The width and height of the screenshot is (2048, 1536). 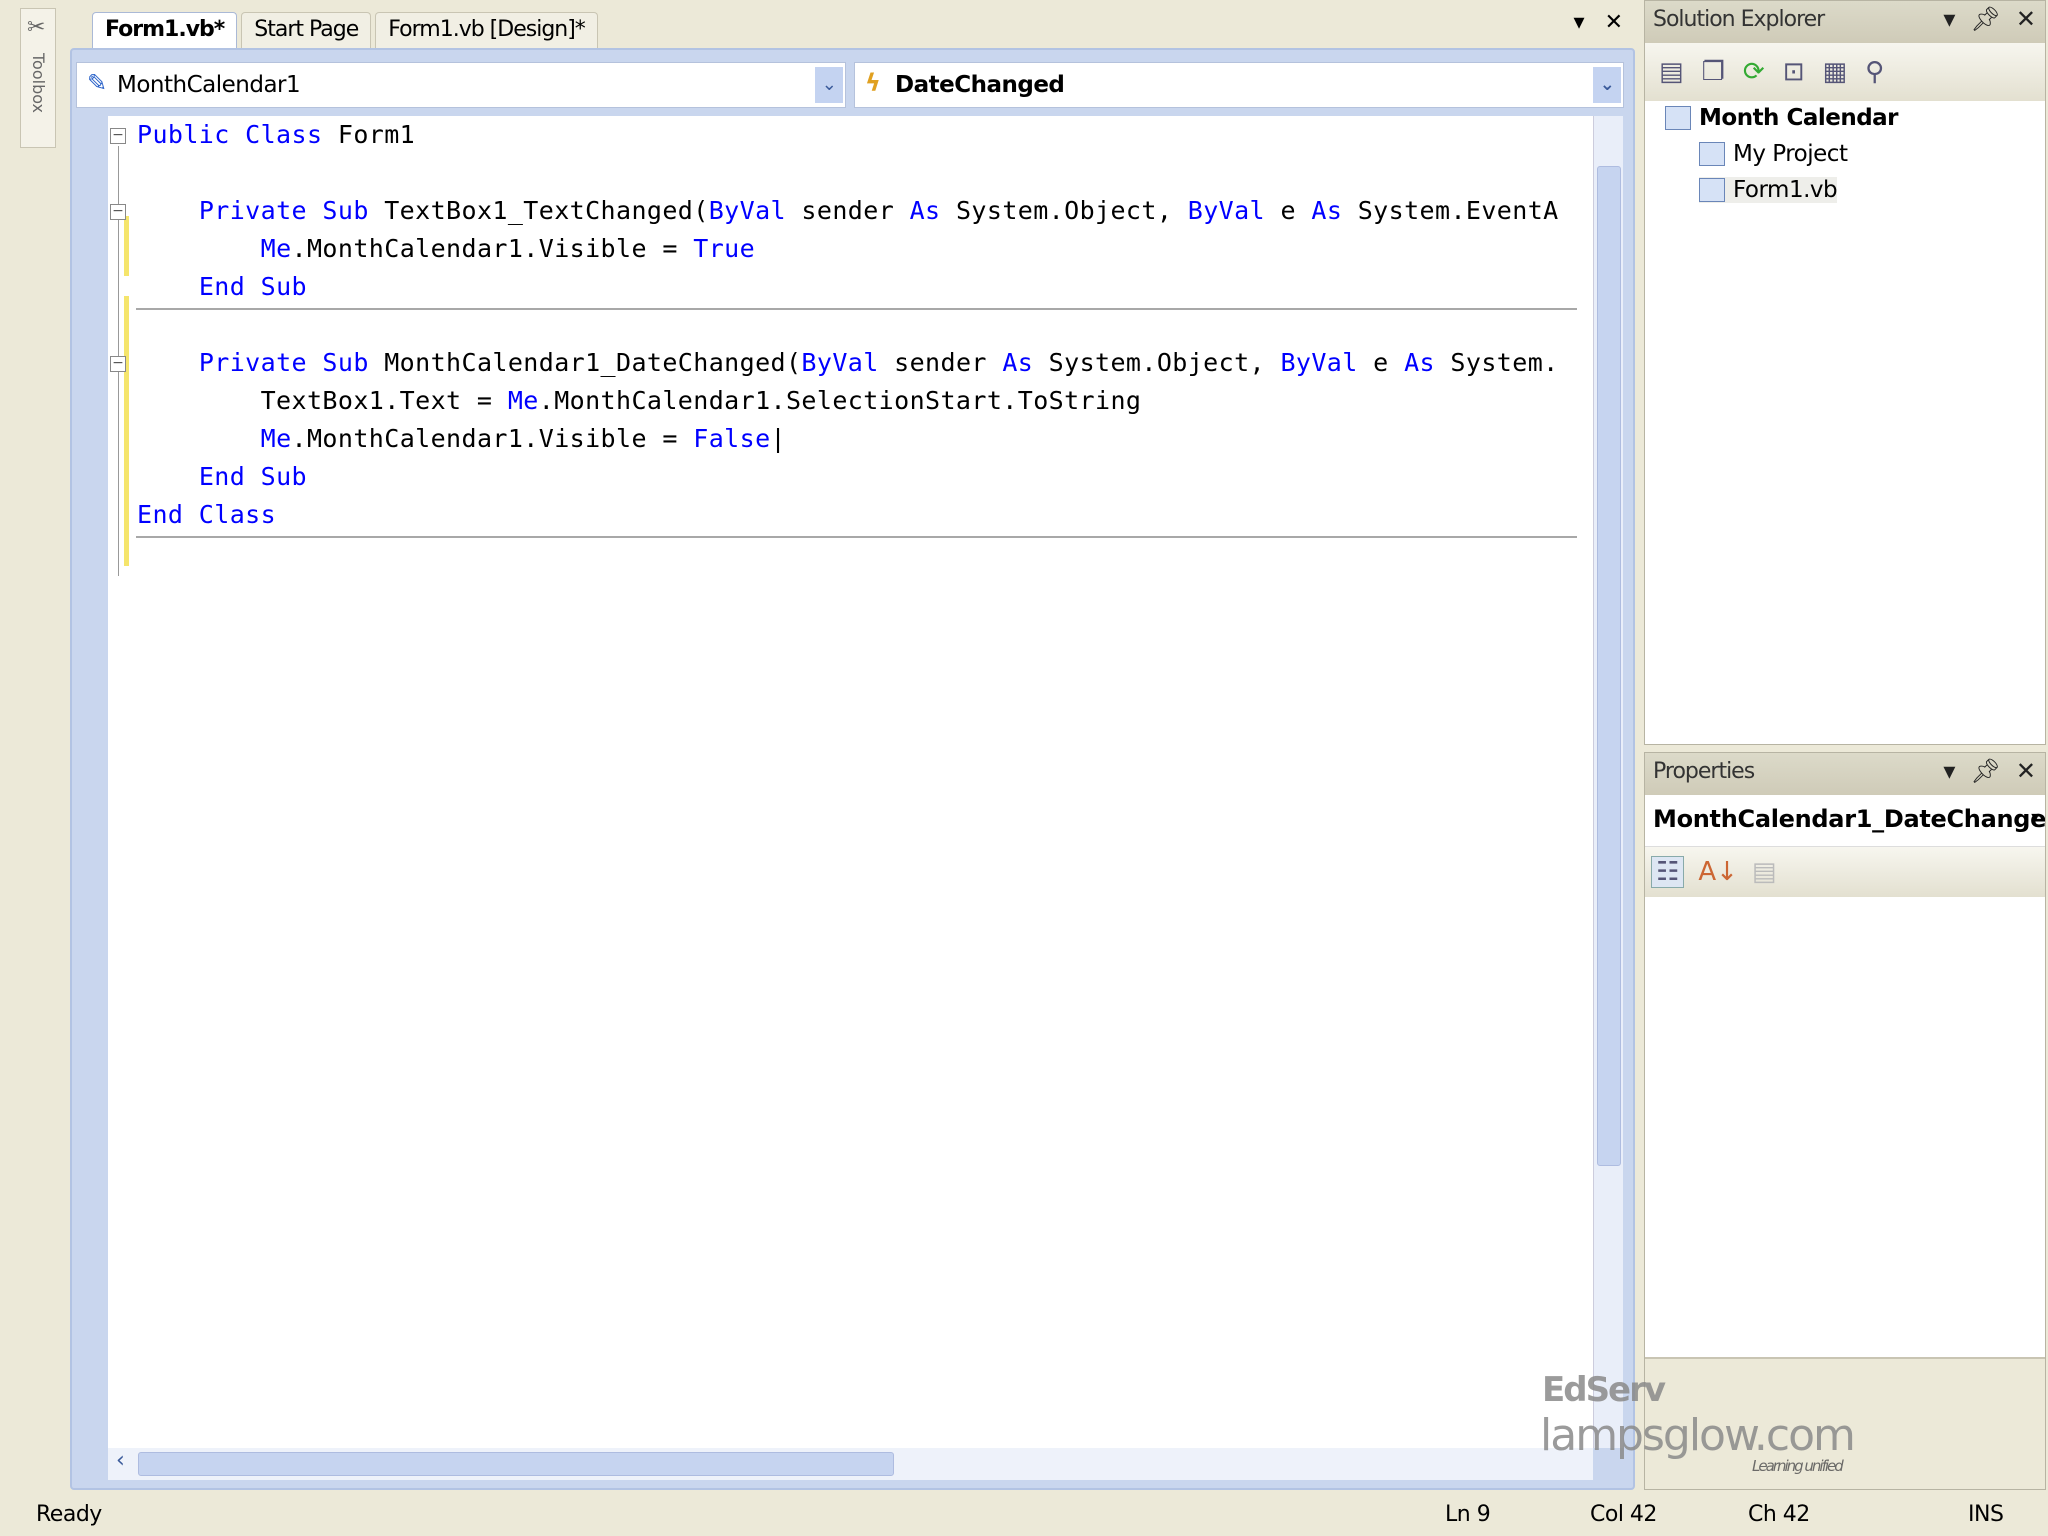 I want to click on toolbox-strip: ✂ Toolbox, so click(x=38, y=78).